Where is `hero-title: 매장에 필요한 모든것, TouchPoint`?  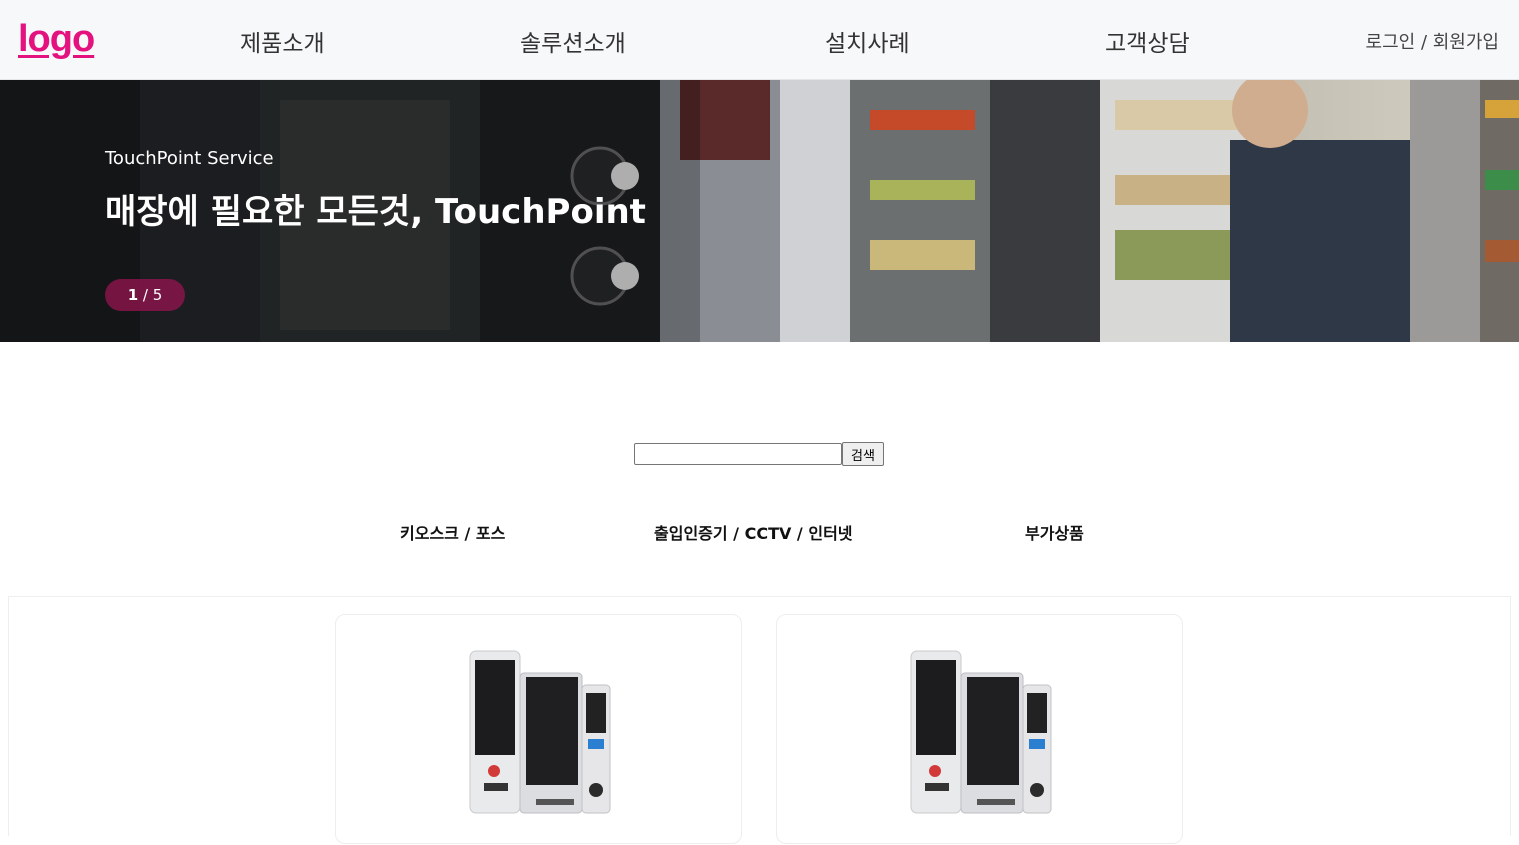 hero-title: 매장에 필요한 모든것, TouchPoint is located at coordinates (375, 212).